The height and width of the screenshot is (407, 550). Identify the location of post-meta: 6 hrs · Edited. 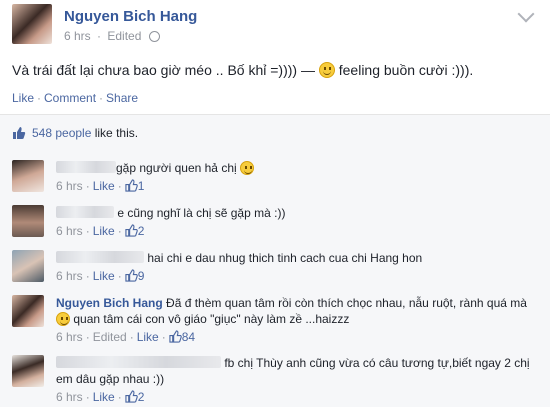
(112, 36).